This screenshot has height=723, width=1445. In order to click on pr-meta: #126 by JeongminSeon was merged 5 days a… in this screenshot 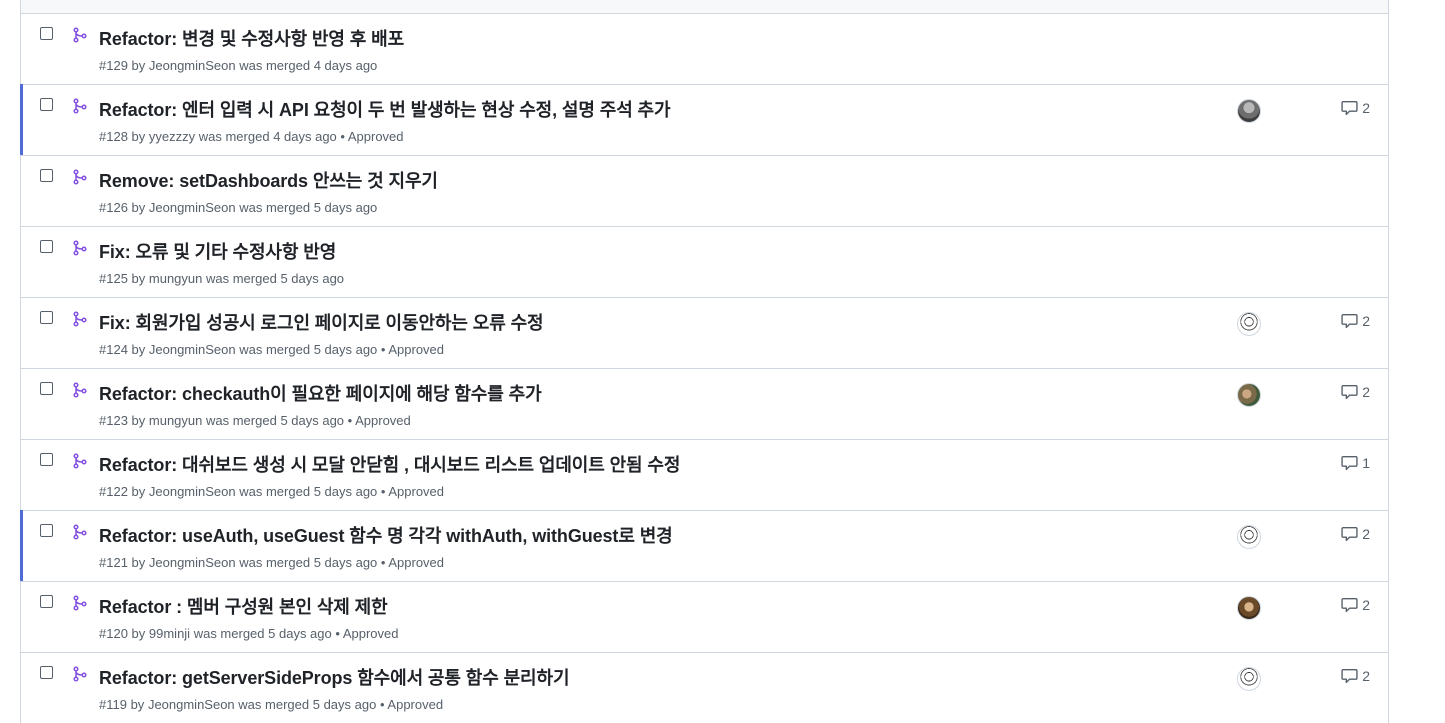, I will do `click(238, 207)`.